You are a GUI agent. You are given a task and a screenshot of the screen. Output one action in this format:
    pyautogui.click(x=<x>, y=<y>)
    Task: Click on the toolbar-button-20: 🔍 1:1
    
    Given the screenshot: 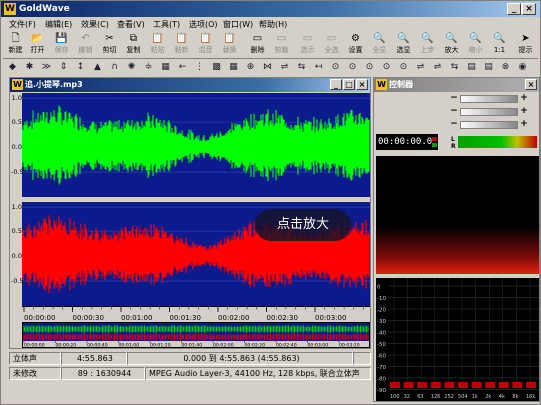 What is the action you would take?
    pyautogui.click(x=499, y=45)
    